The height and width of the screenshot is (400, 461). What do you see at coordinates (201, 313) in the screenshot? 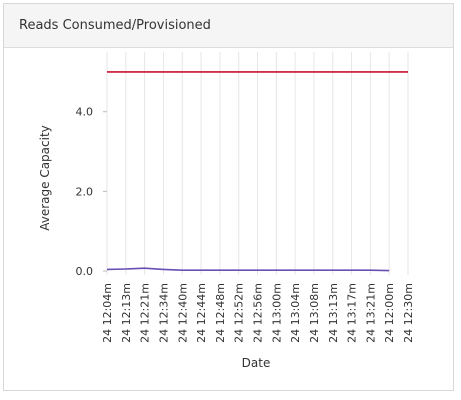
I see `x-tick-label: 24 12:44m` at bounding box center [201, 313].